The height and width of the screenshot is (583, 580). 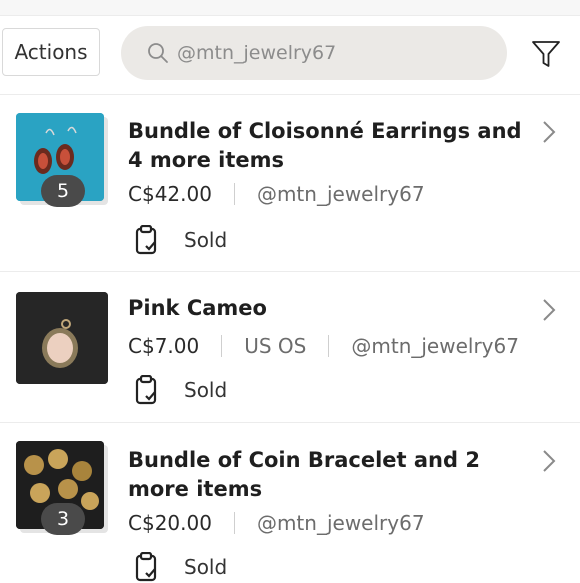 I want to click on listing-thumbnail: 5, so click(x=62, y=160).